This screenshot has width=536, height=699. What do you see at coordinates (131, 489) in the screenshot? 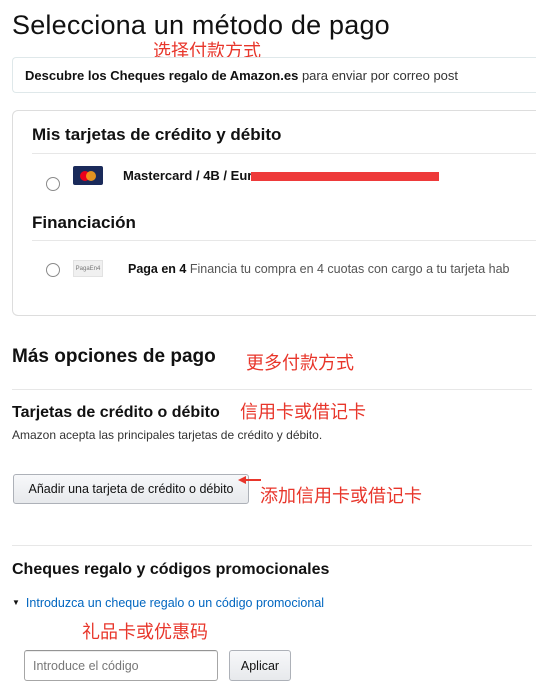
I see `add-card-button: Añadir una tarjeta de crédito o débito` at bounding box center [131, 489].